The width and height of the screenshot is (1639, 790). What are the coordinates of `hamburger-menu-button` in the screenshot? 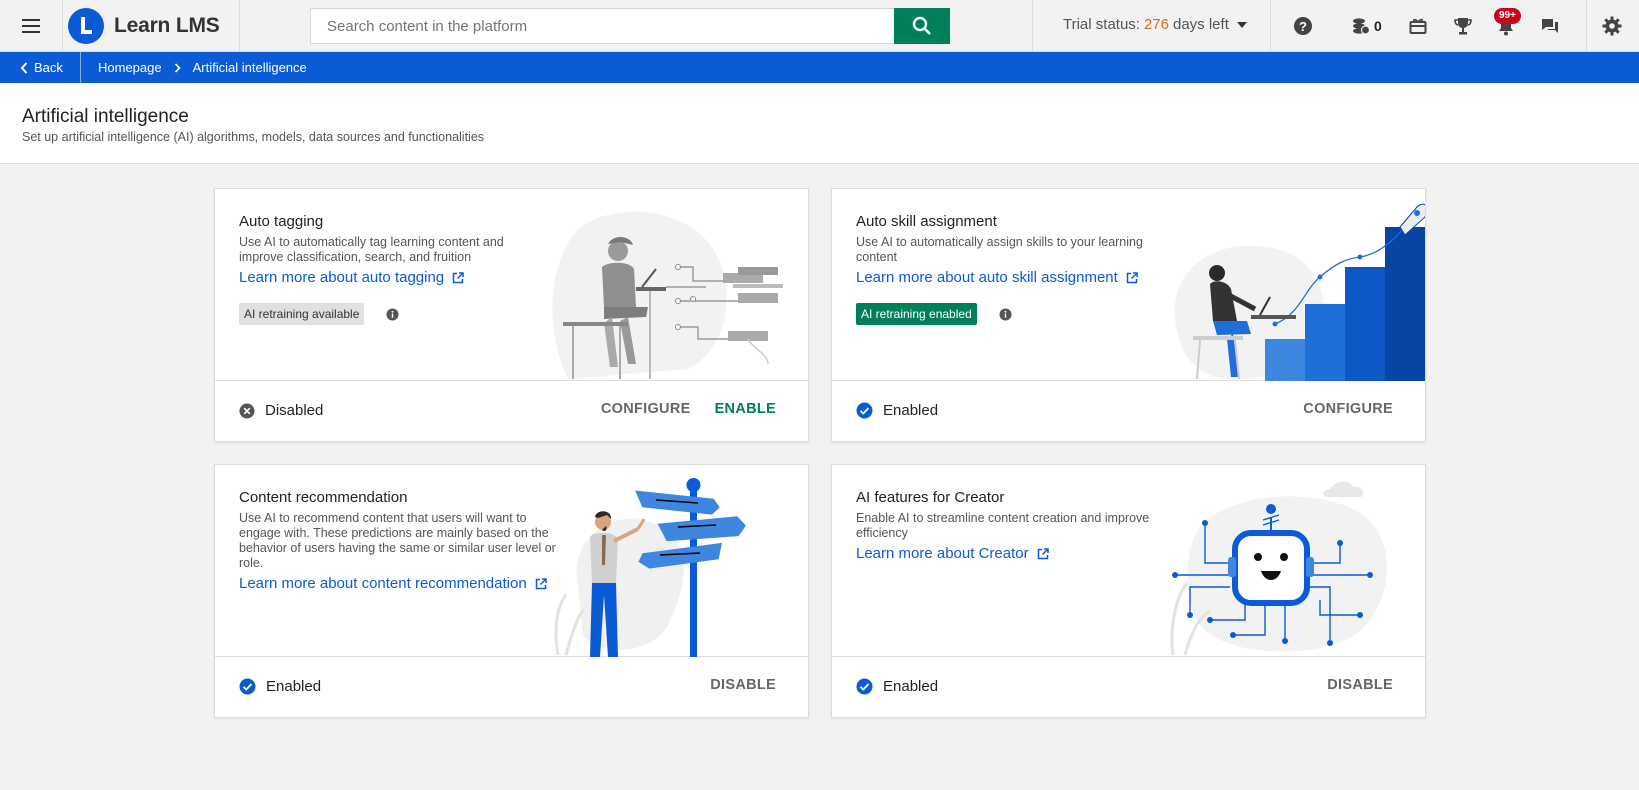 It's located at (32, 26).